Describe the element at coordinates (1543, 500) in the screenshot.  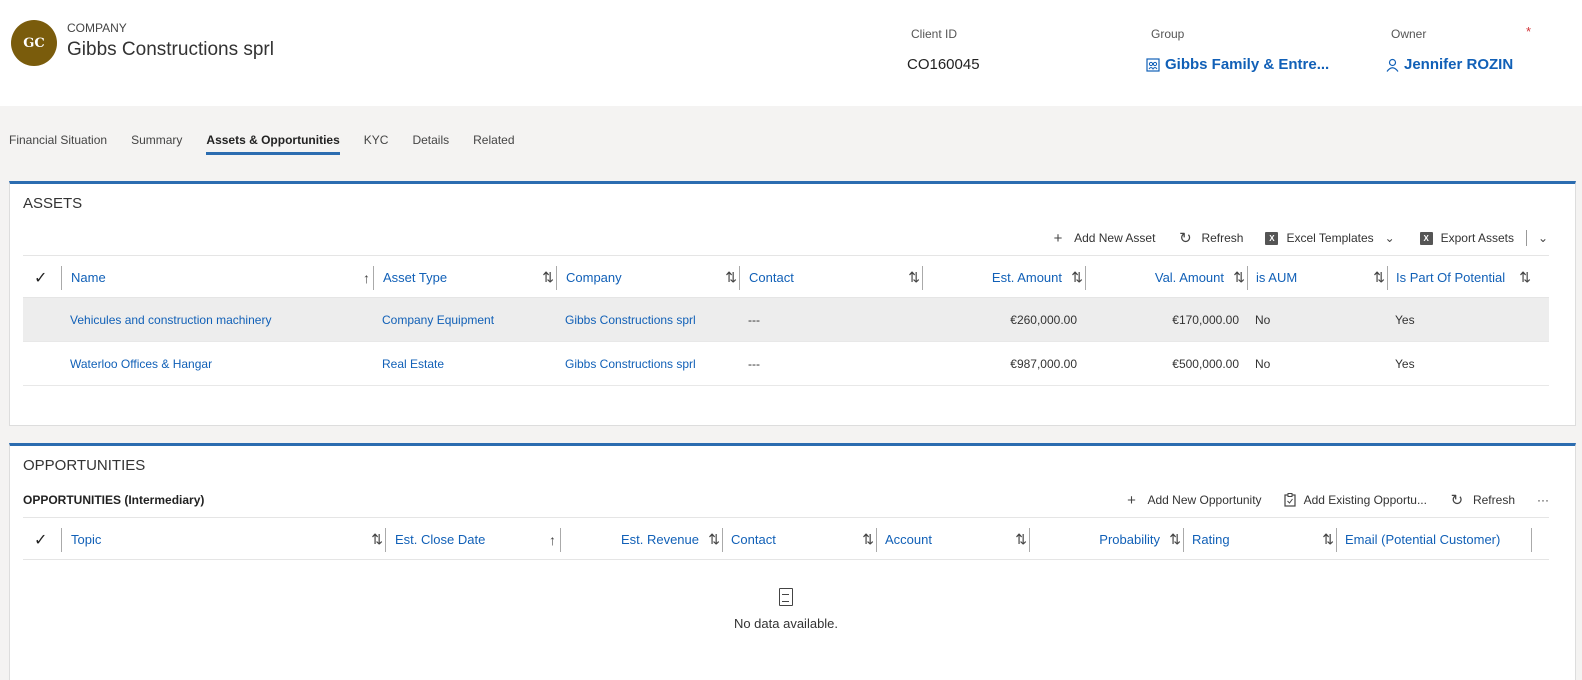
I see `more-options-button: ···` at that location.